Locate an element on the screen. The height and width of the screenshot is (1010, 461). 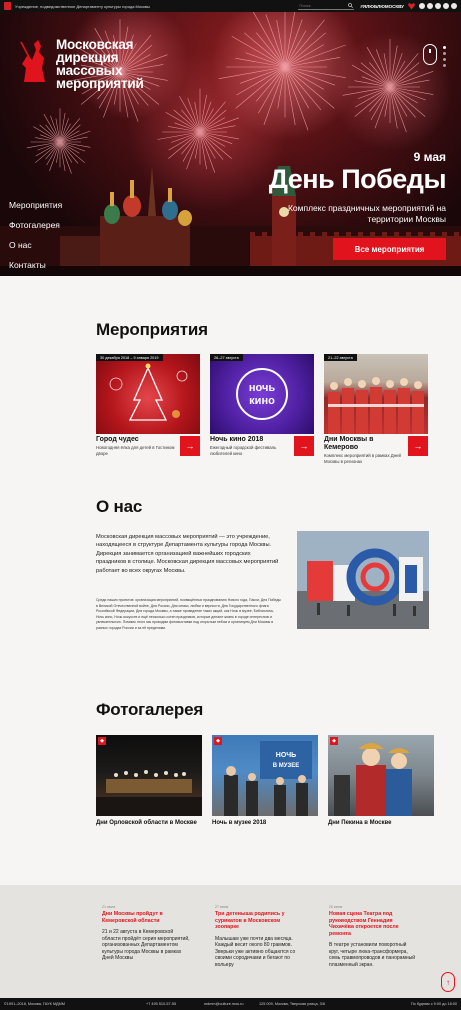
nav-item-contacts: Контакты is located at coordinates (35, 265).